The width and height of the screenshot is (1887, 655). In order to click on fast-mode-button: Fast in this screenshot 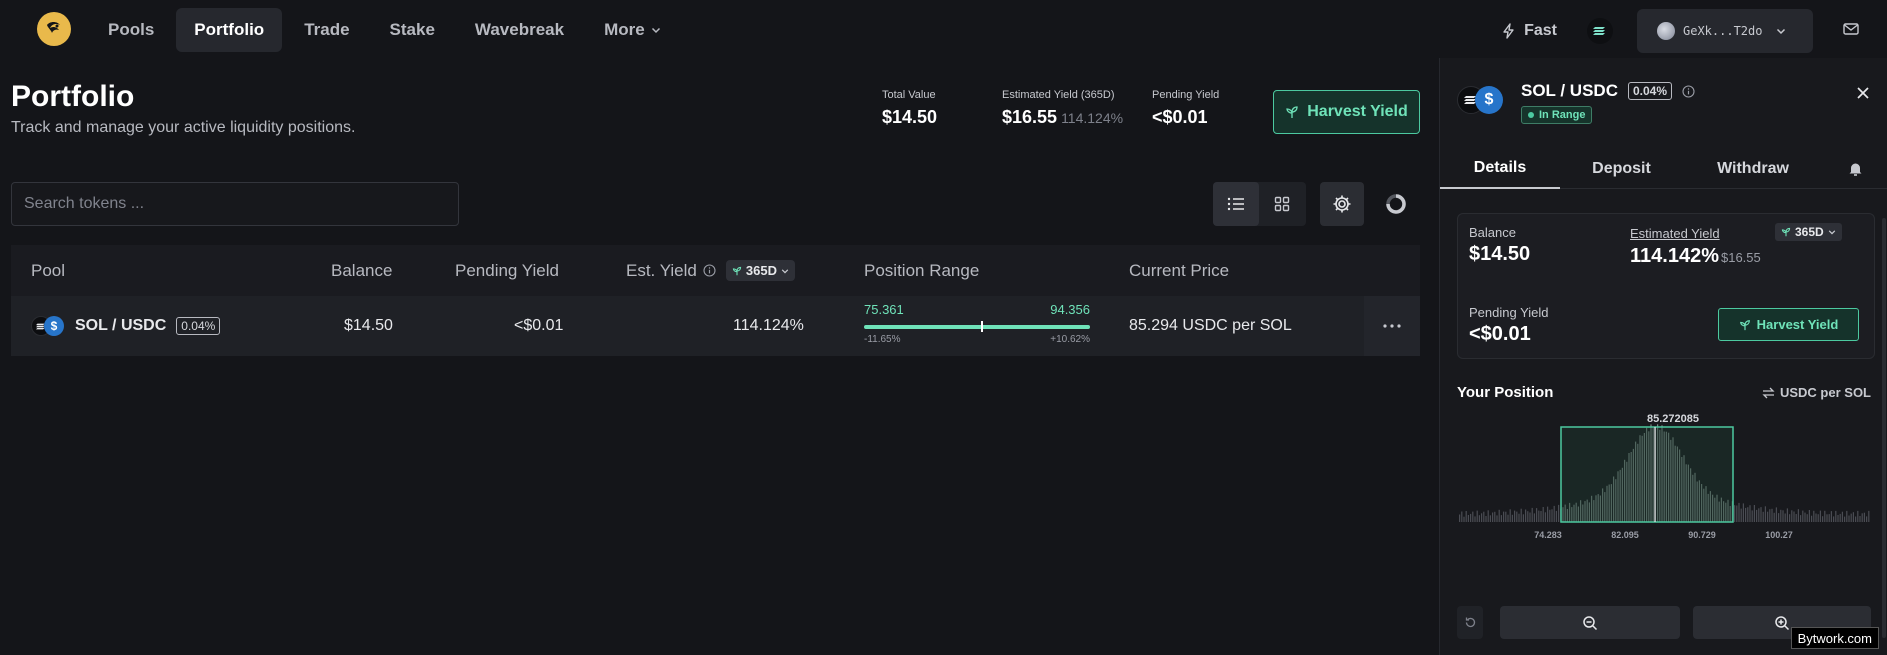, I will do `click(1529, 31)`.